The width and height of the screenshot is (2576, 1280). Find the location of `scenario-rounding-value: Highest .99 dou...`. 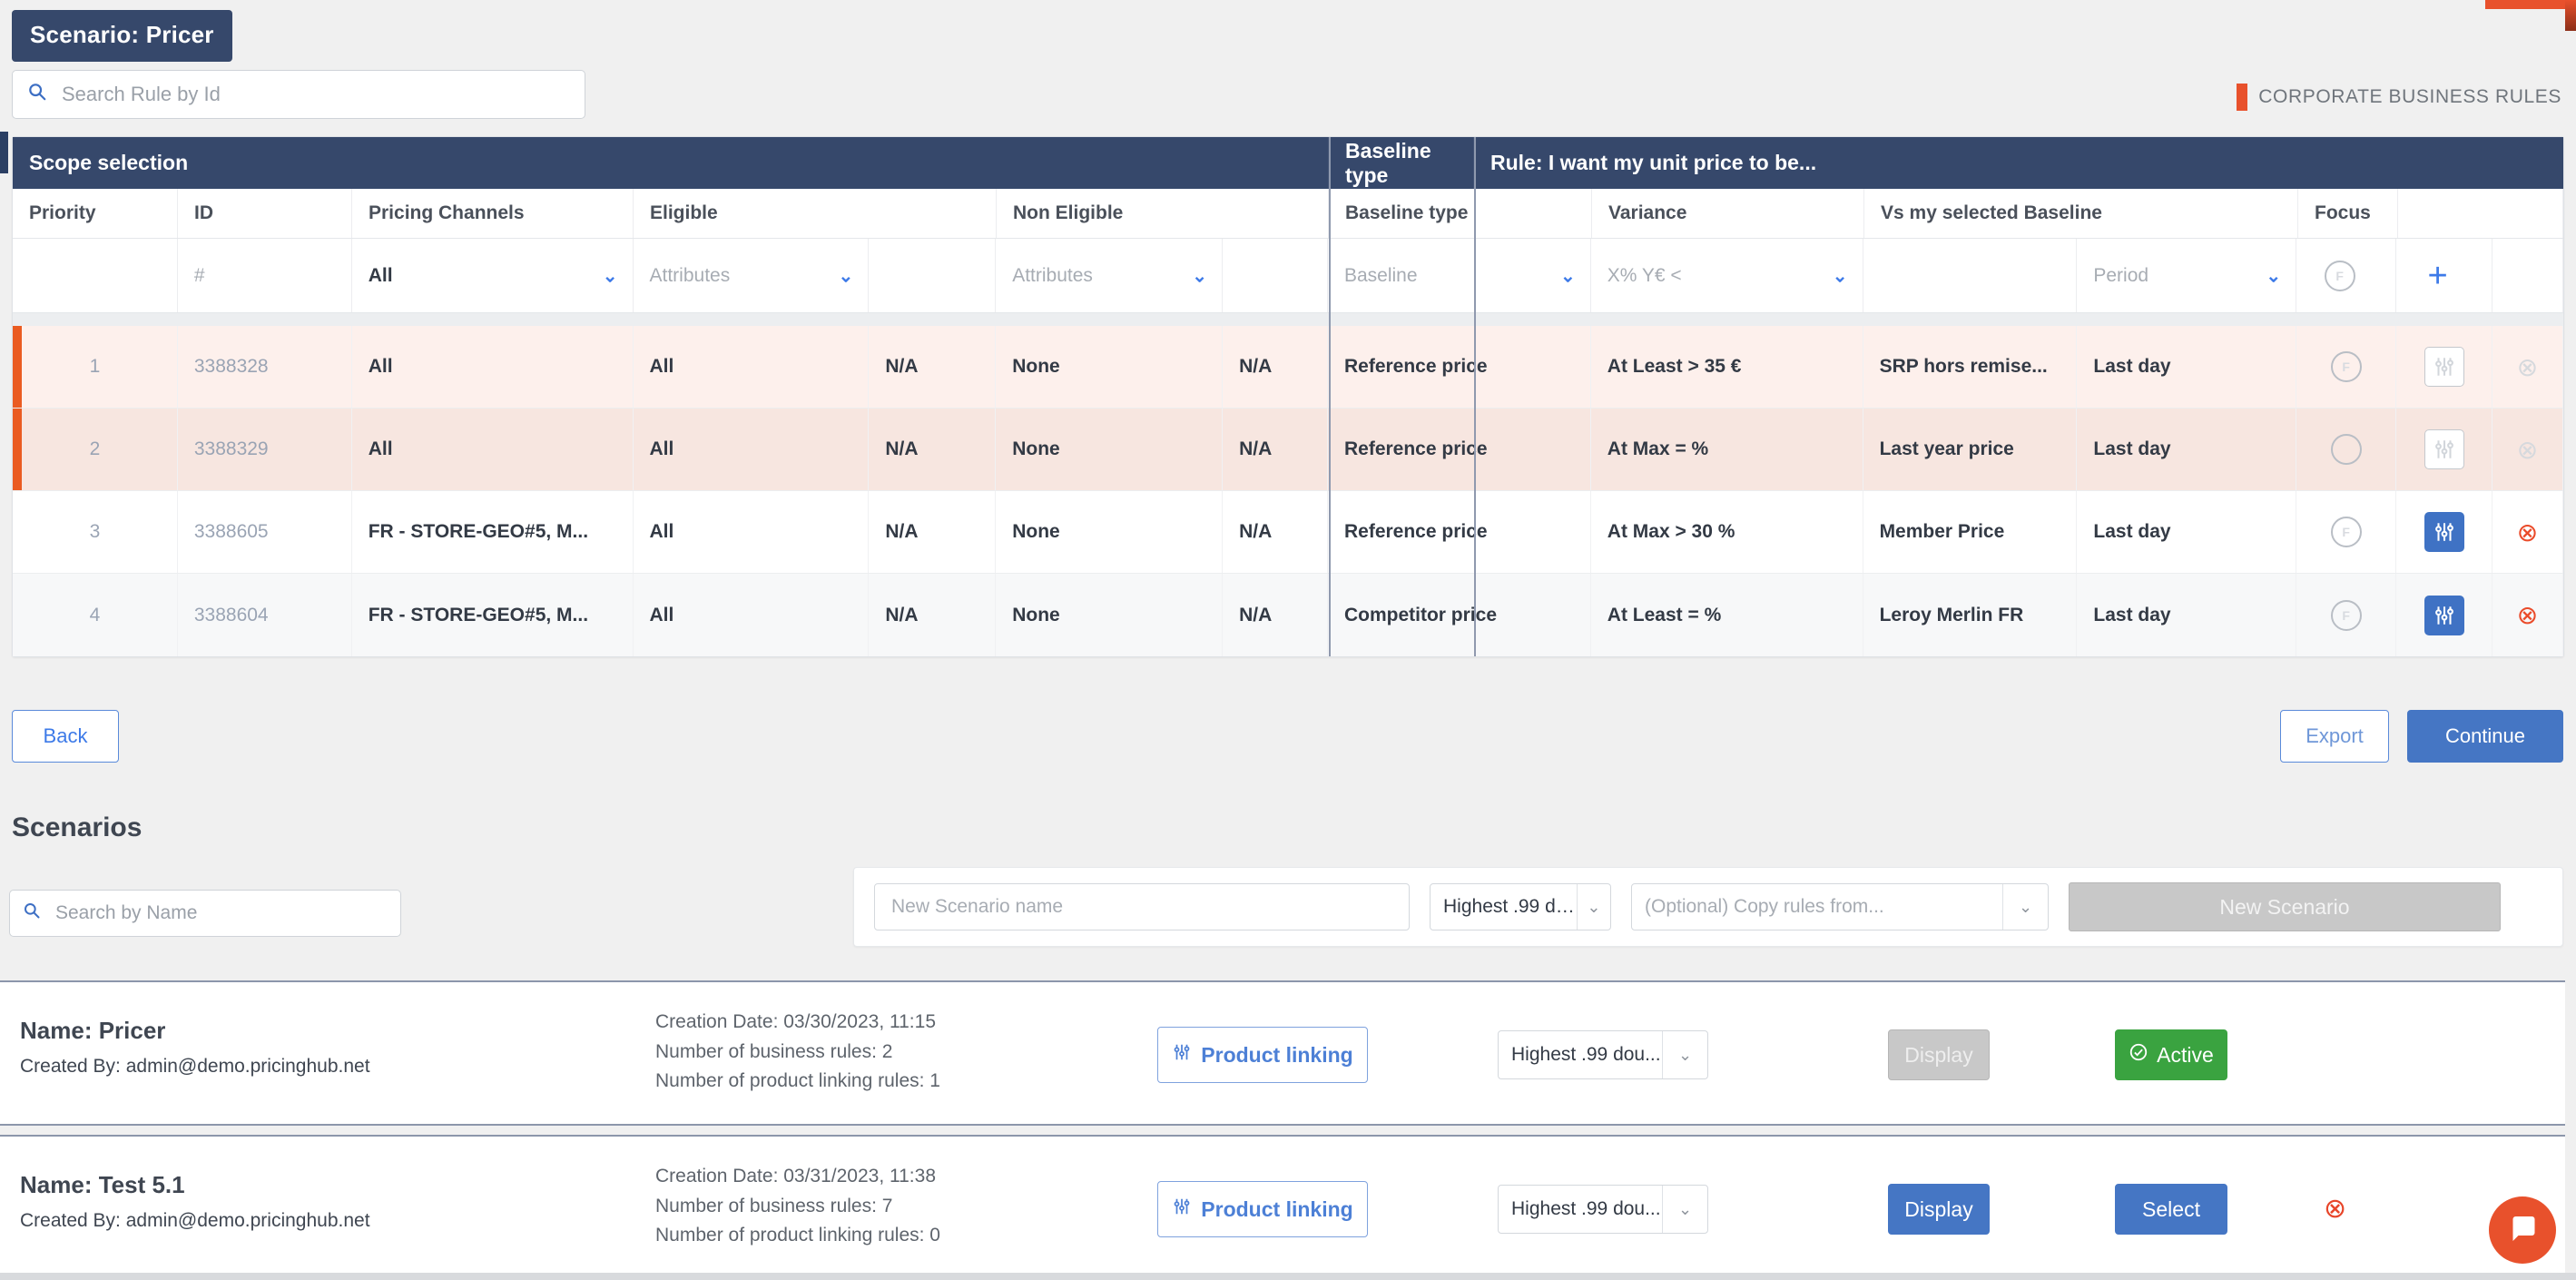

scenario-rounding-value: Highest .99 dou... is located at coordinates (1586, 1054).